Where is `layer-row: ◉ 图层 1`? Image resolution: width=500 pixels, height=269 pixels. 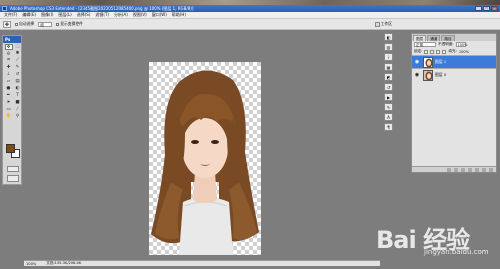 layer-row: ◉ 图层 1 is located at coordinates (454, 61).